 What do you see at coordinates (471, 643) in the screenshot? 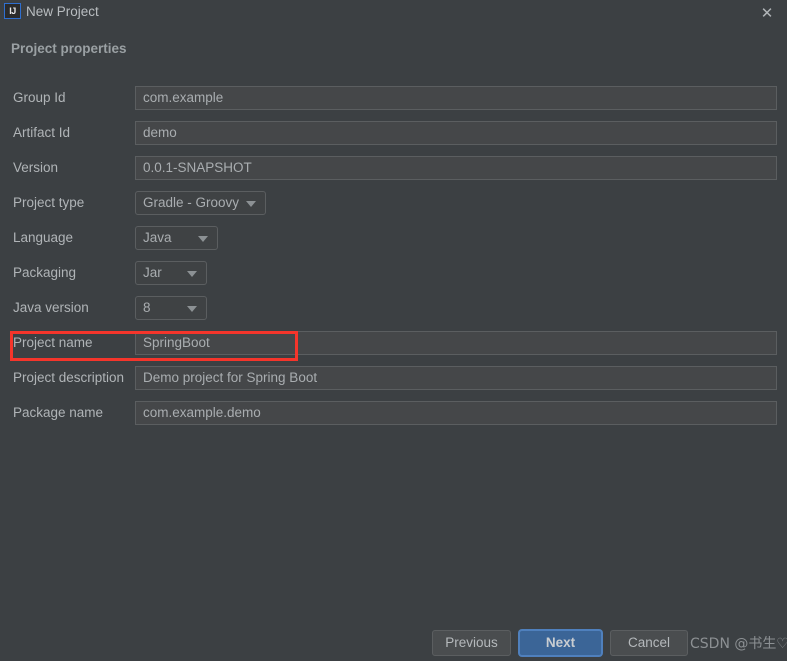
I see `previous-button: Previous` at bounding box center [471, 643].